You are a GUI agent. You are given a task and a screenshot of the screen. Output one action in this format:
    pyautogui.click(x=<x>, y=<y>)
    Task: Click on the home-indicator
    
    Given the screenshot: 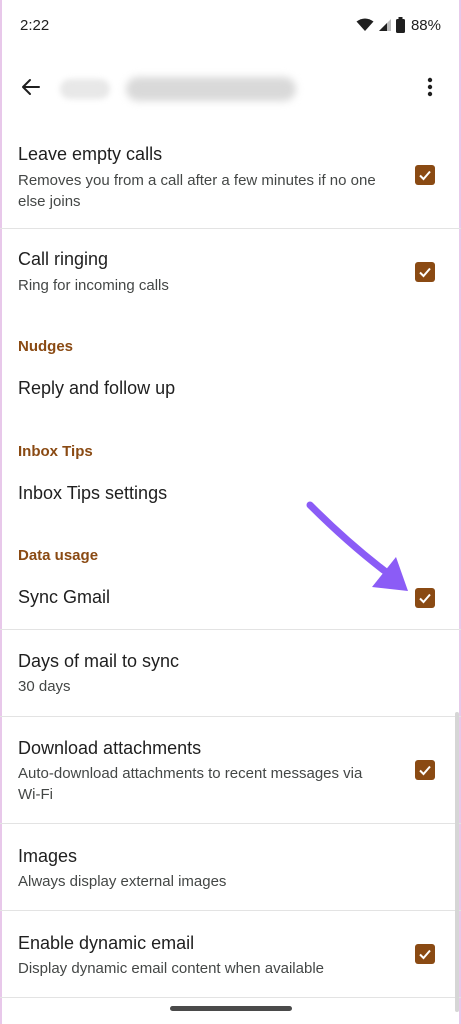 What is the action you would take?
    pyautogui.click(x=231, y=1008)
    